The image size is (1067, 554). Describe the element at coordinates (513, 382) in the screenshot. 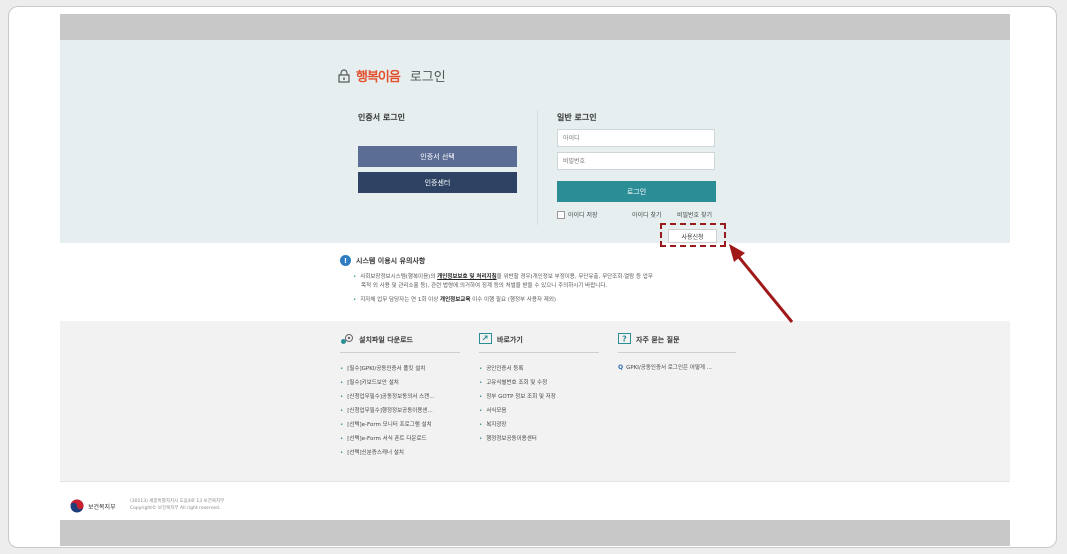

I see `shortcut-item: • 고유식별번호 조회 및 수정` at that location.